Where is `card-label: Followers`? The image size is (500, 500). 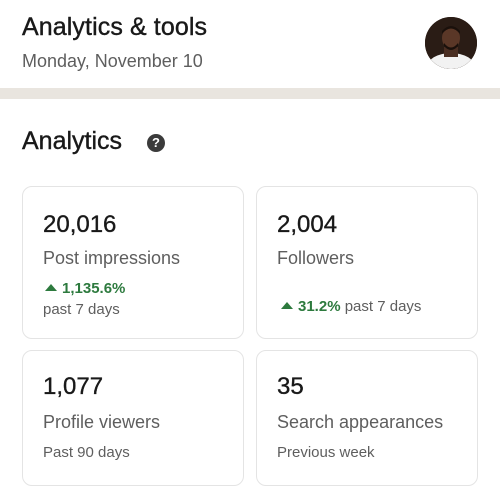 card-label: Followers is located at coordinates (316, 258).